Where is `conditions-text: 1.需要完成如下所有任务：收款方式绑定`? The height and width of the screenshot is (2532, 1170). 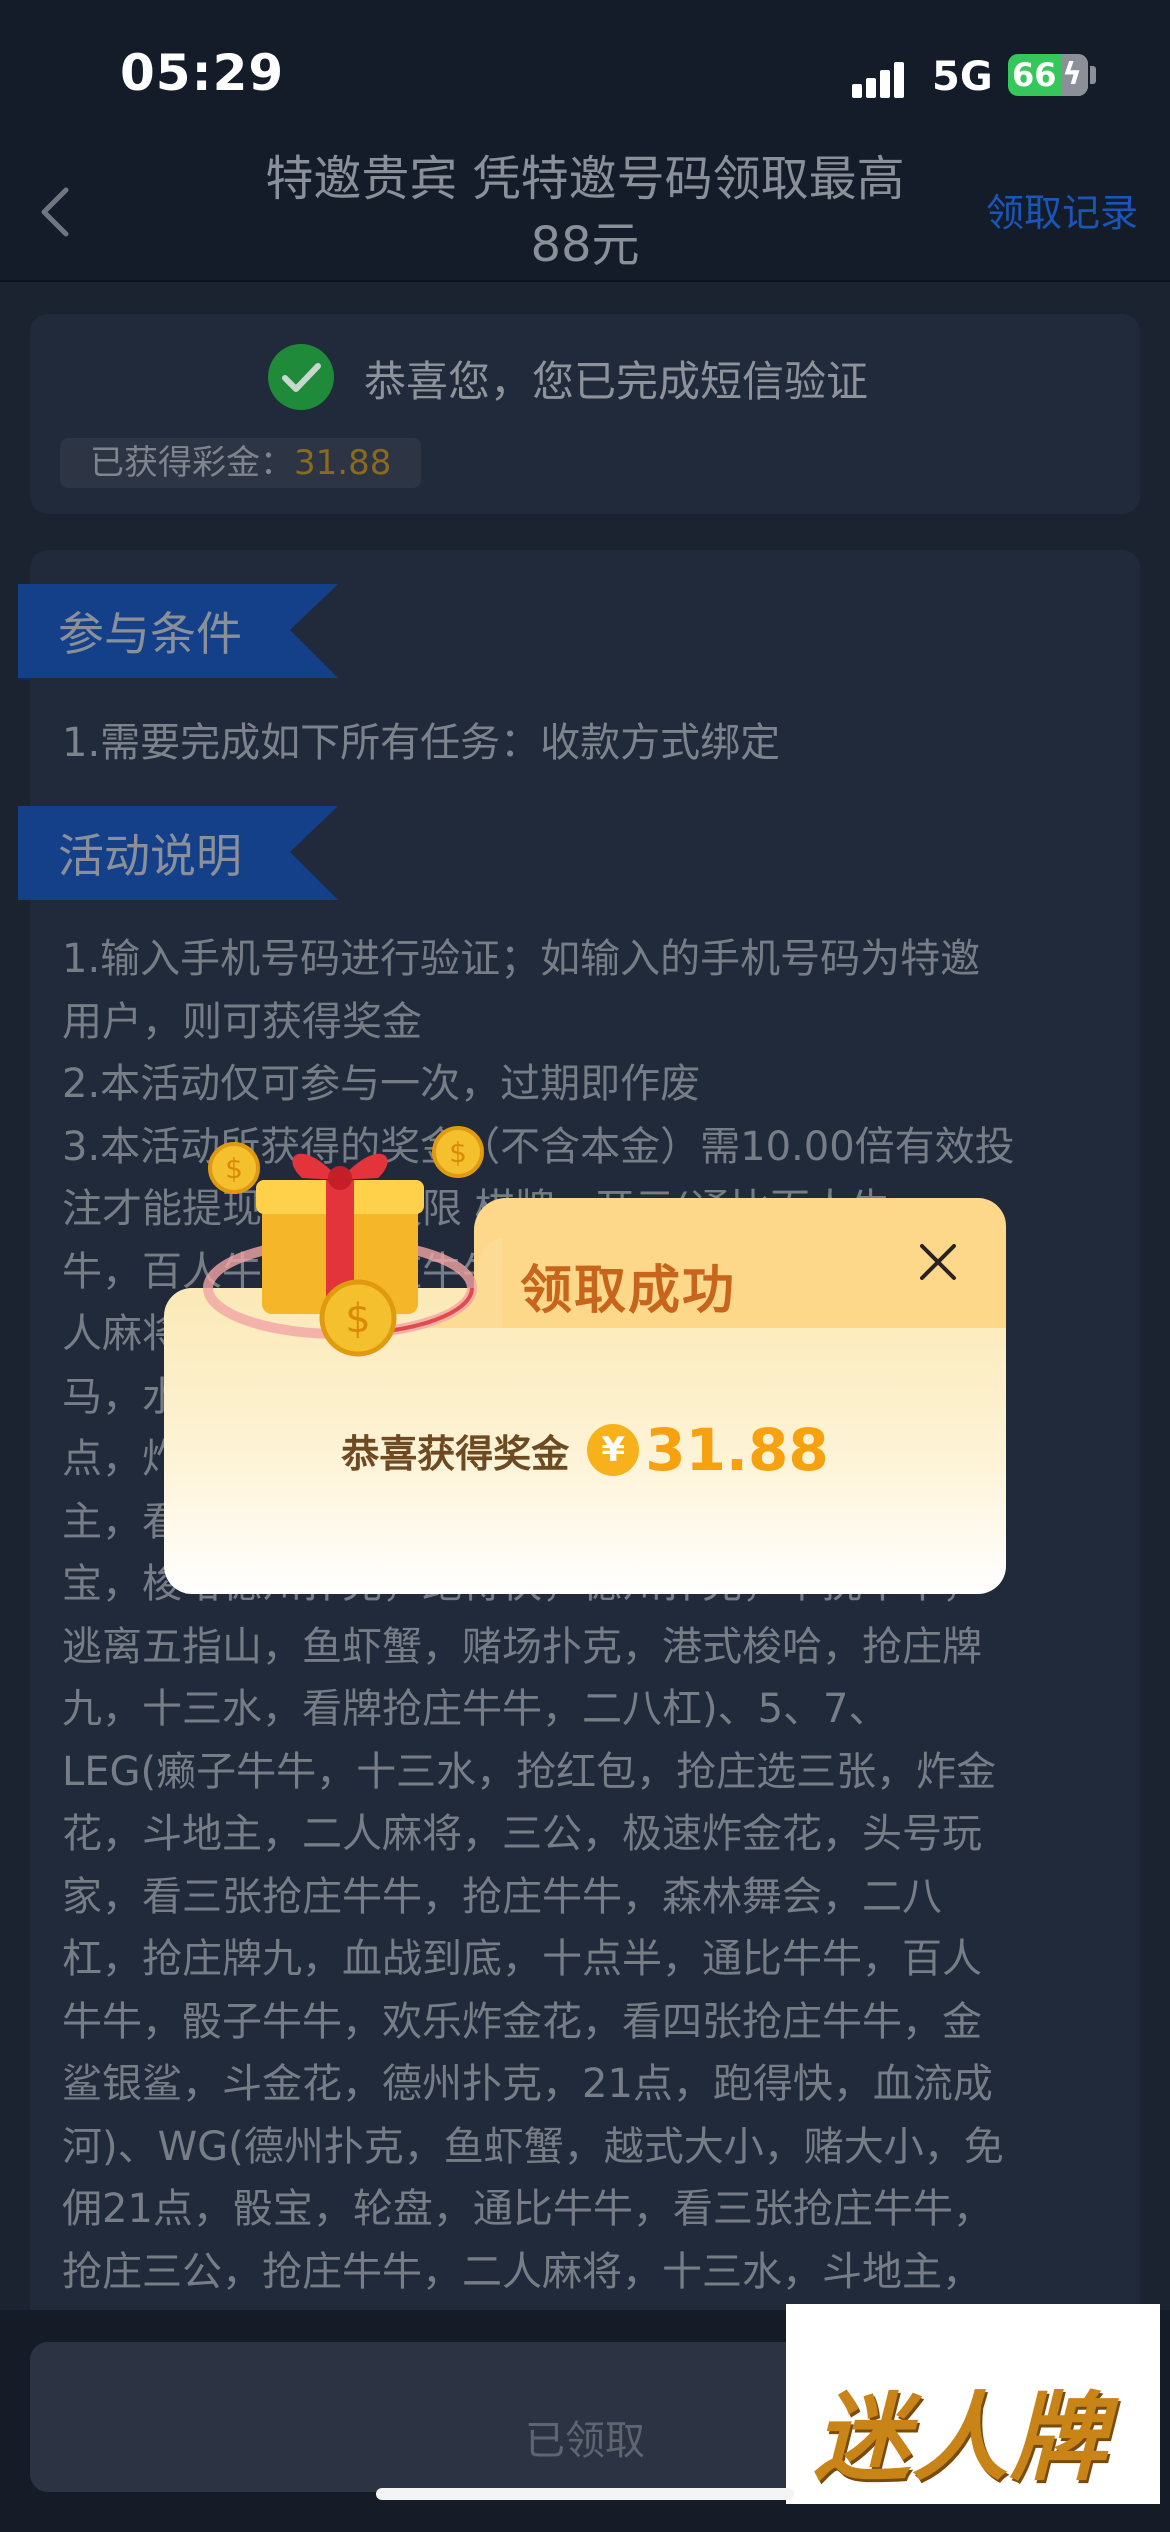 conditions-text: 1.需要完成如下所有任务：收款方式绑定 is located at coordinates (421, 743).